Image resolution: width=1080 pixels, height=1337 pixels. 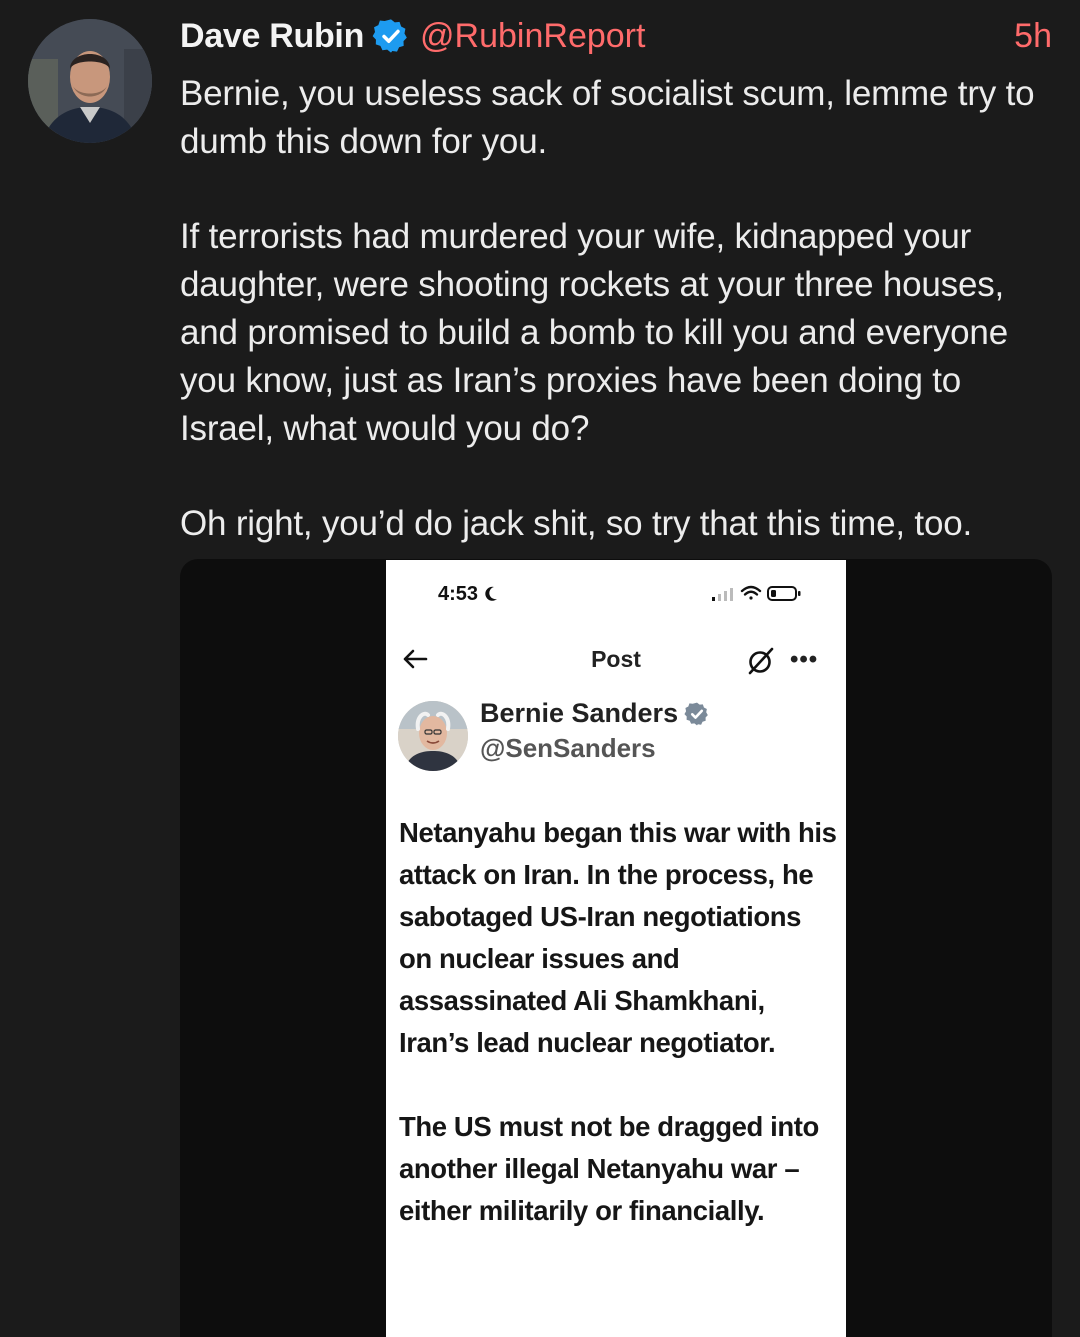 I want to click on post-timestamp: 5h, so click(x=1033, y=36).